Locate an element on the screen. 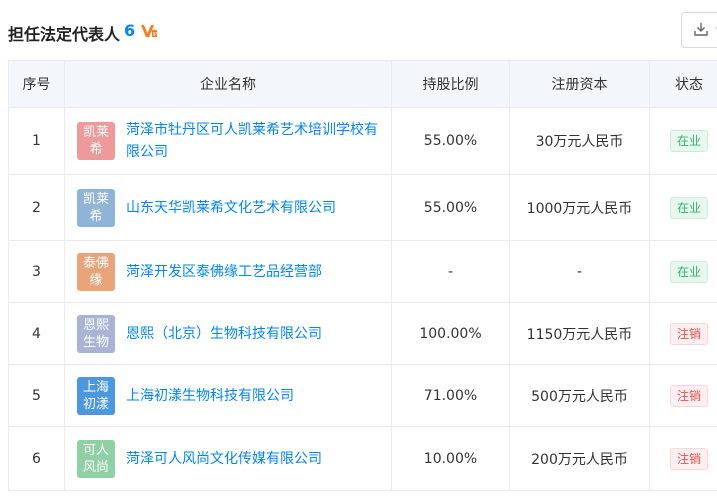  table-row: 3 泰佛缘 菏泽开发区泰佛缘工艺品经营部 - - 在业 is located at coordinates (362, 271).